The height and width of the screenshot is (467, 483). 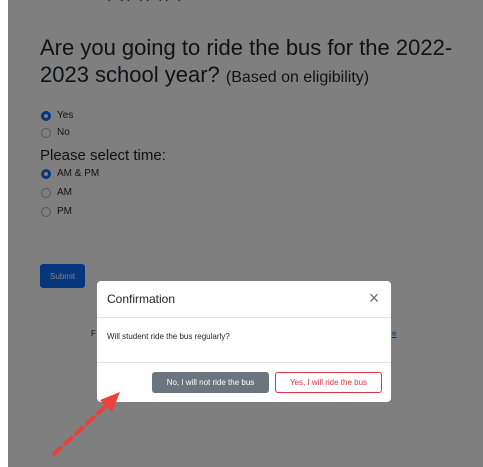 What do you see at coordinates (374, 298) in the screenshot?
I see `close-icon: ×` at bounding box center [374, 298].